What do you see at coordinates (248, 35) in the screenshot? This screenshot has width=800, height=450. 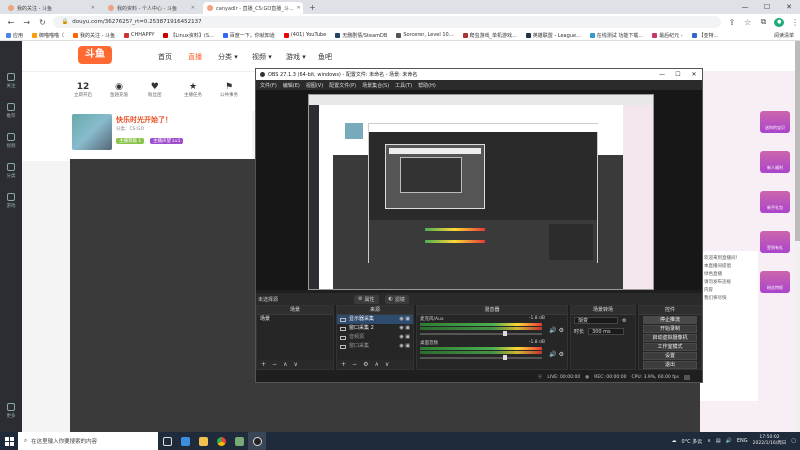 I see `bookmark-item: 百度一下，你就知道` at bounding box center [248, 35].